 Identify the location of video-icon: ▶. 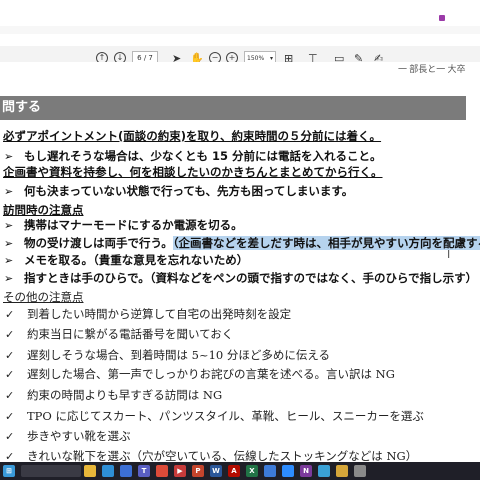
(180, 471).